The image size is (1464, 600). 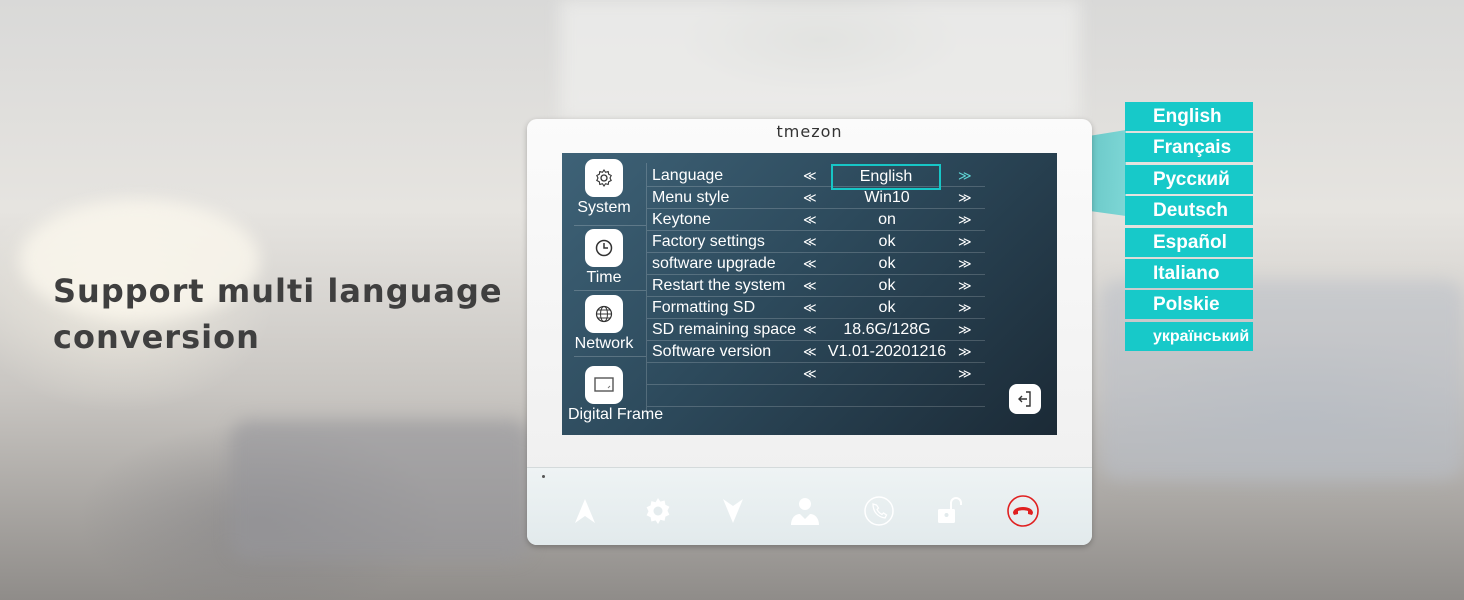 I want to click on up-arrow-icon, so click(x=585, y=511).